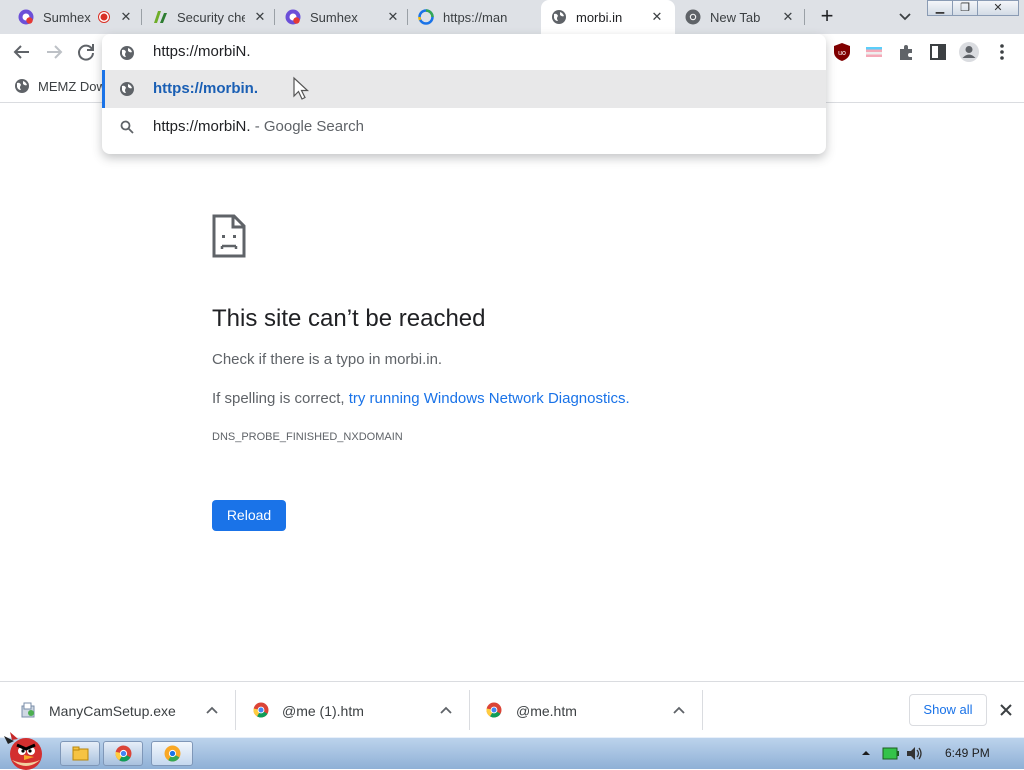 The image size is (1024, 770). I want to click on tab-sumhex-1: Sumhex ✕, so click(75, 17).